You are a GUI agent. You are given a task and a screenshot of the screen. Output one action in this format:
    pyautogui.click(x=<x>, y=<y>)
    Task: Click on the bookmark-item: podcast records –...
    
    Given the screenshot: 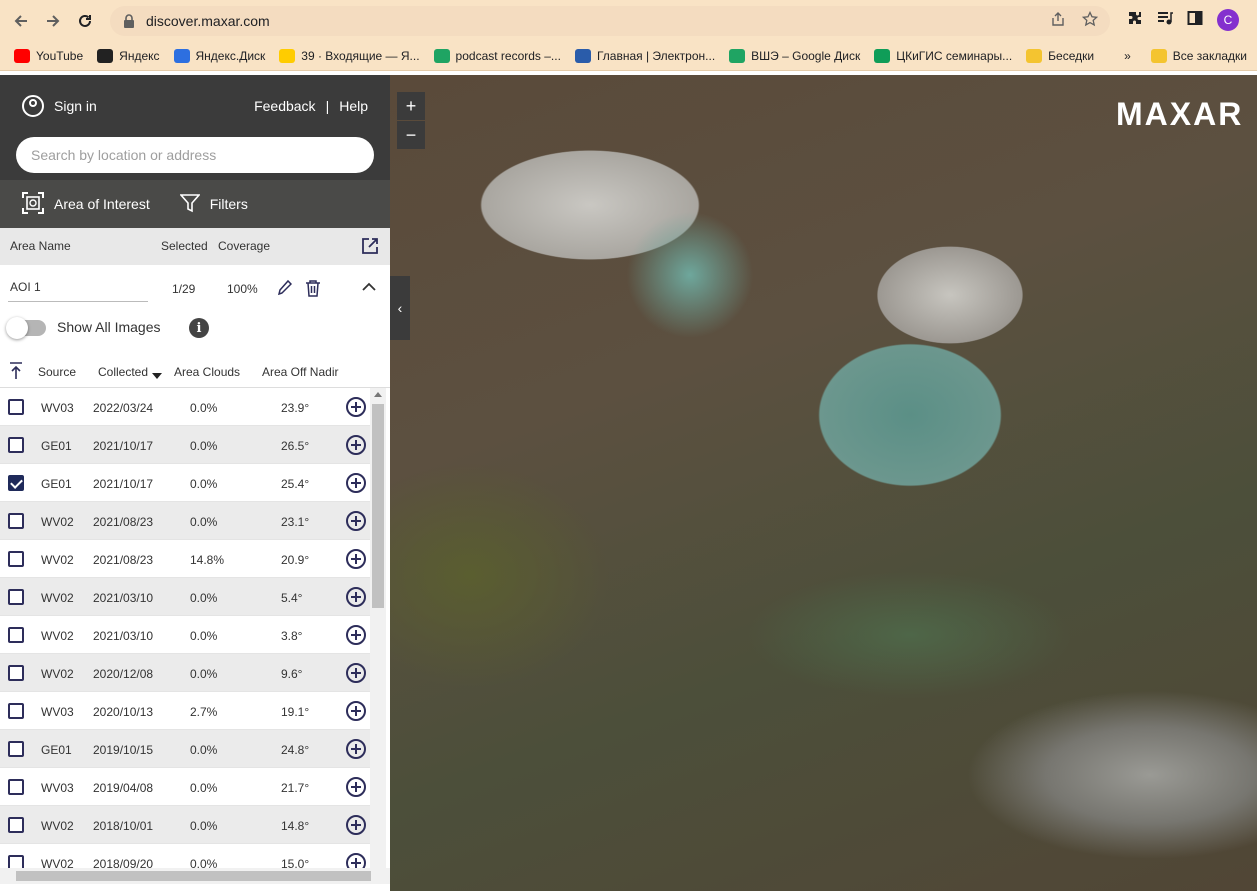 What is the action you would take?
    pyautogui.click(x=497, y=56)
    